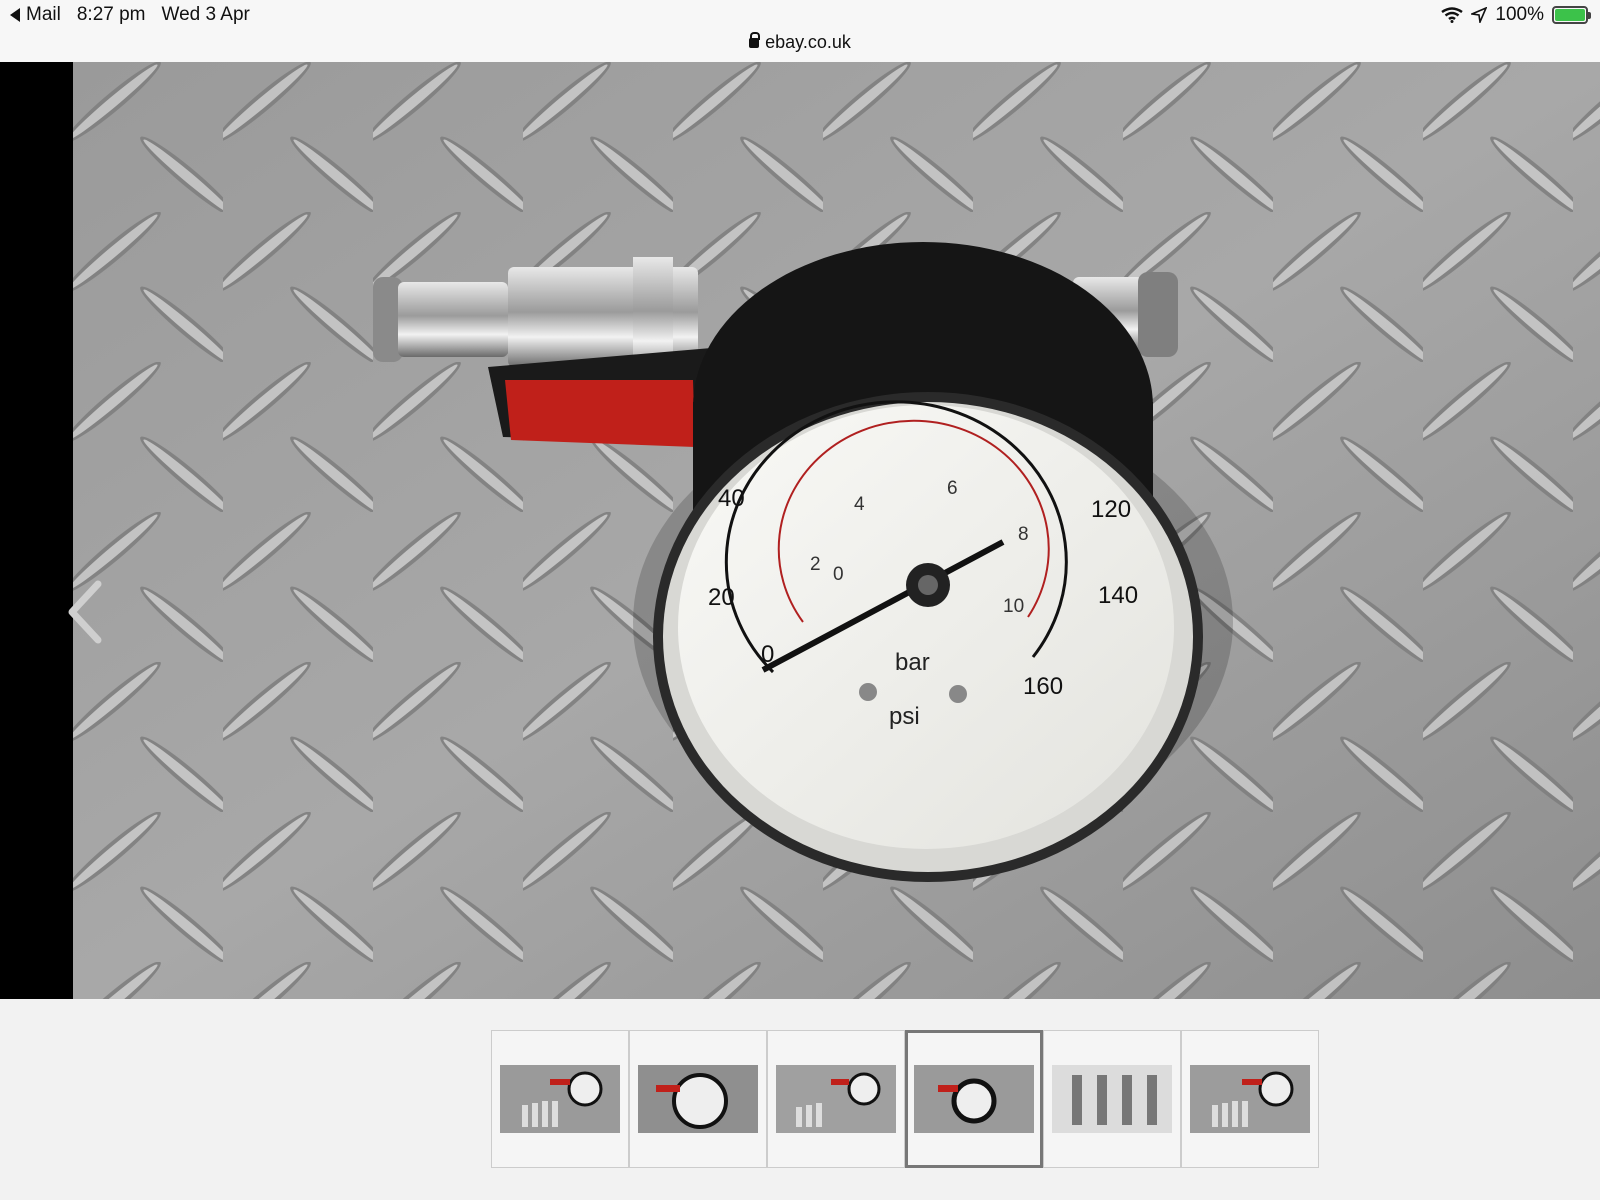  I want to click on back-to-mail-button: Mail, so click(35, 15).